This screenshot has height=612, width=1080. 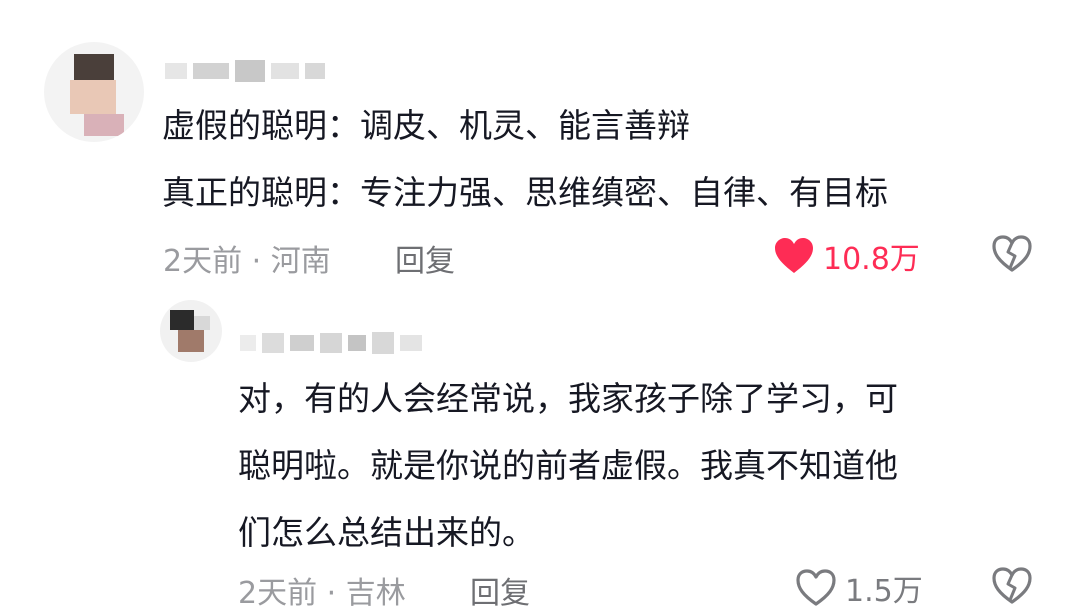 I want to click on commenter-username, so click(x=245, y=71).